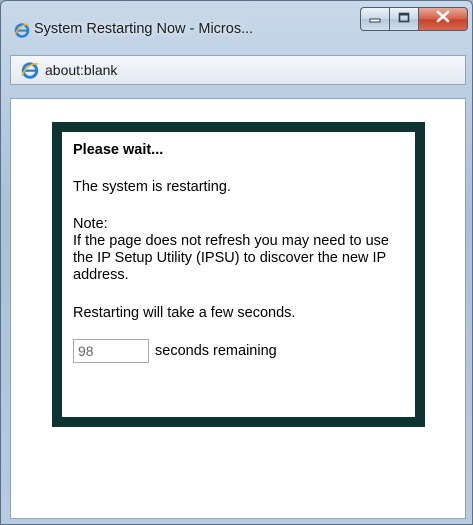 Image resolution: width=473 pixels, height=525 pixels. I want to click on maximize-button, so click(403, 19).